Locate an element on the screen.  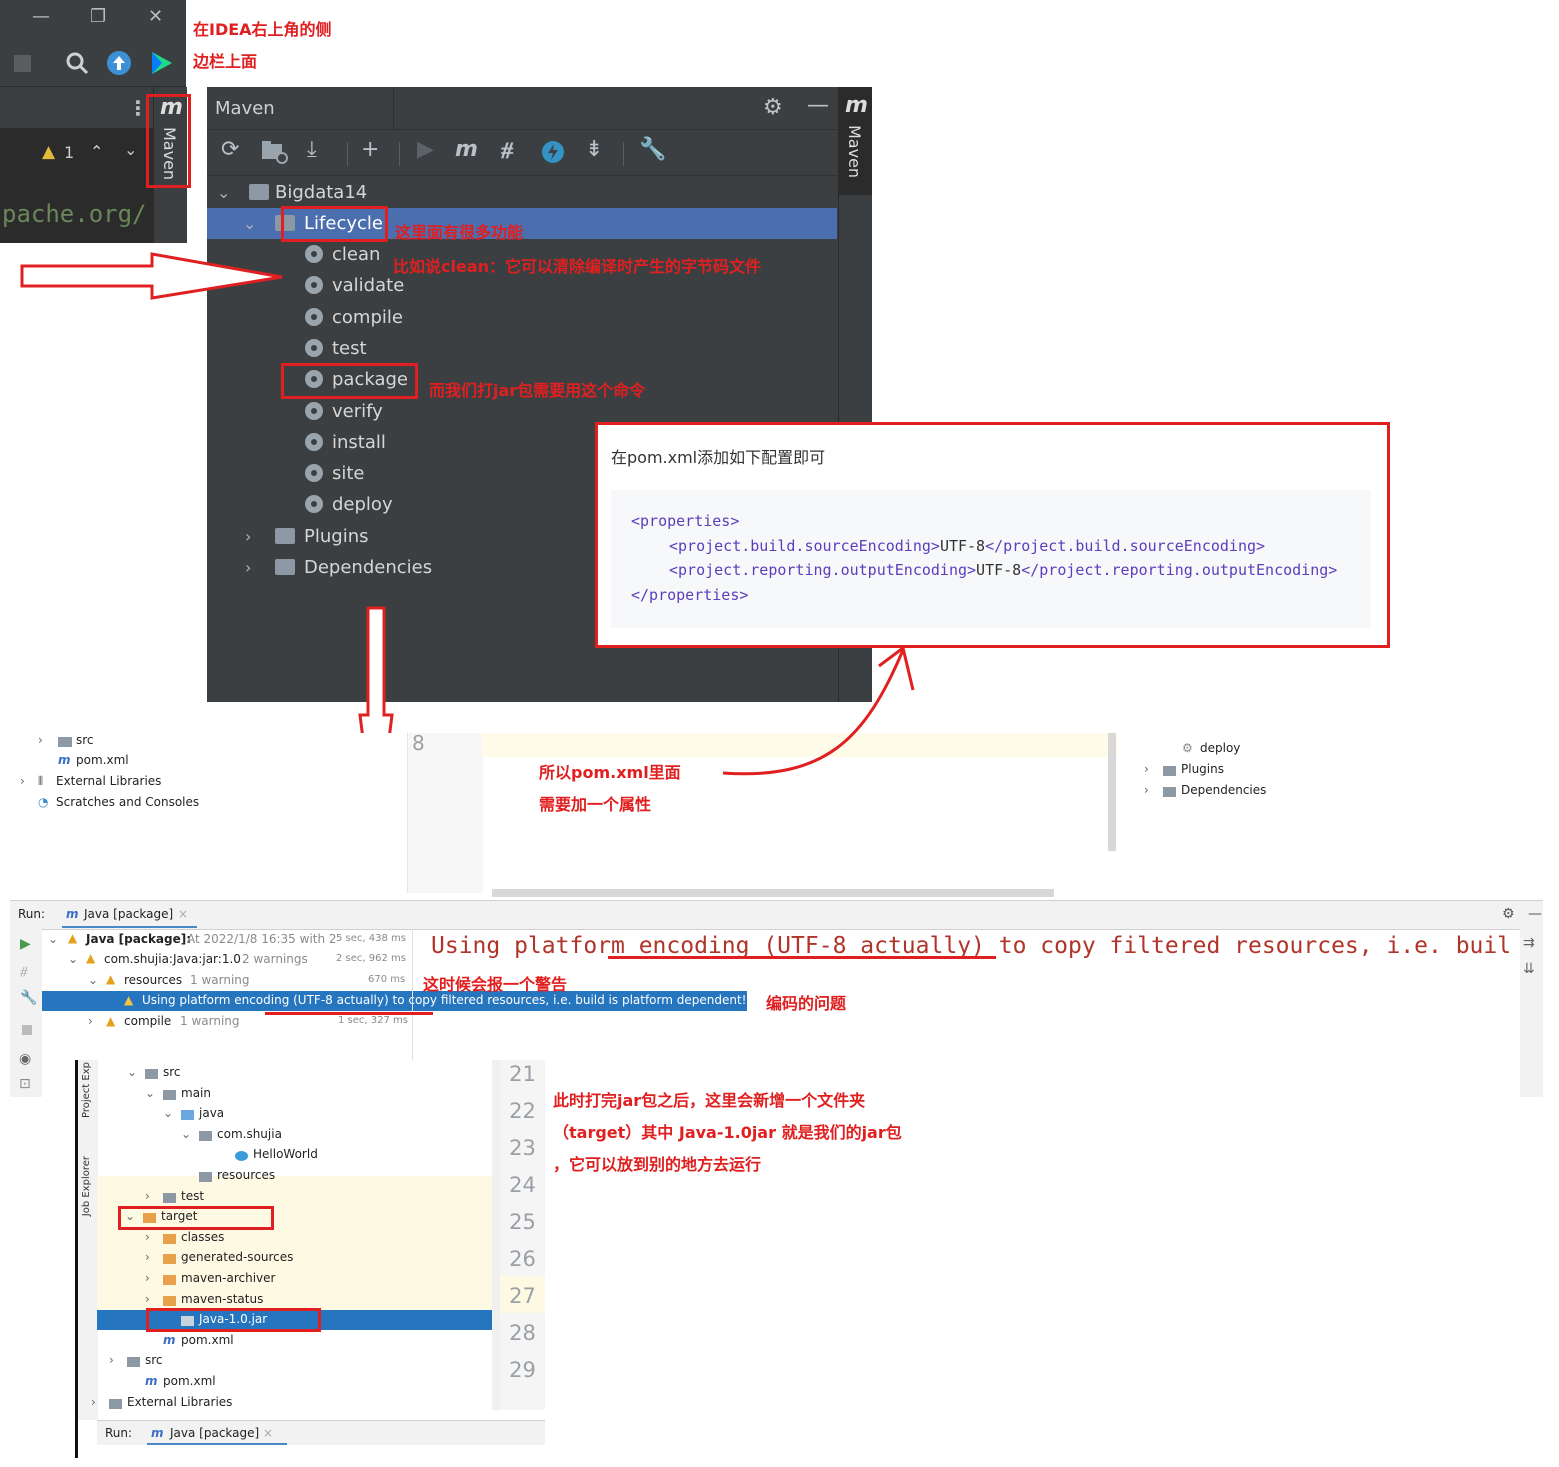
scroll-to-end-icon: ⇊ is located at coordinates (1529, 969).